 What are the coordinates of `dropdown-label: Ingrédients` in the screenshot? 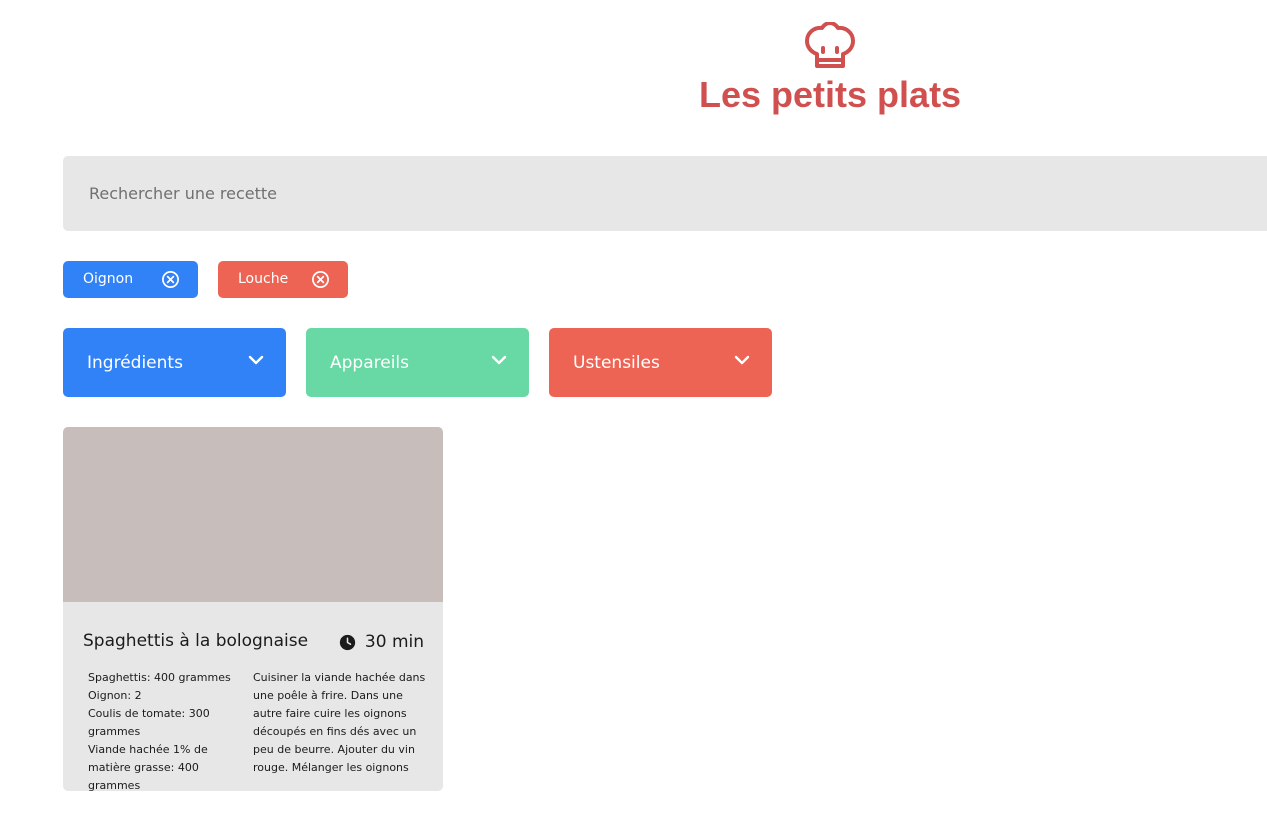 It's located at (135, 363).